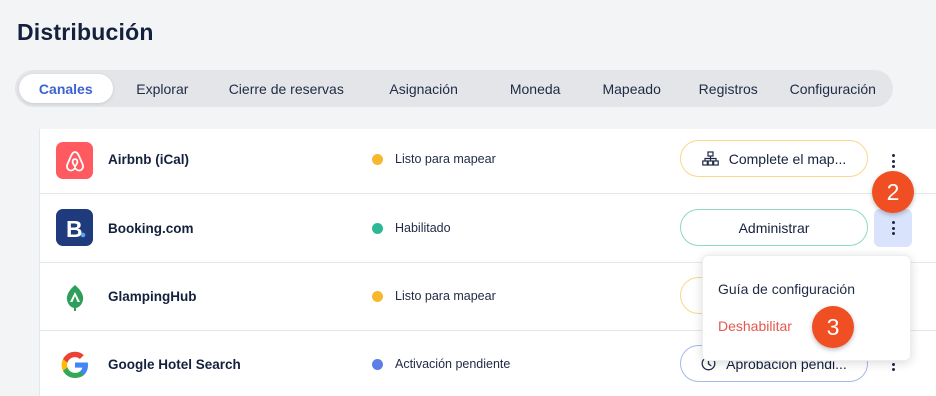  I want to click on menu-item-setup-guide: Guía de configuración, so click(786, 289).